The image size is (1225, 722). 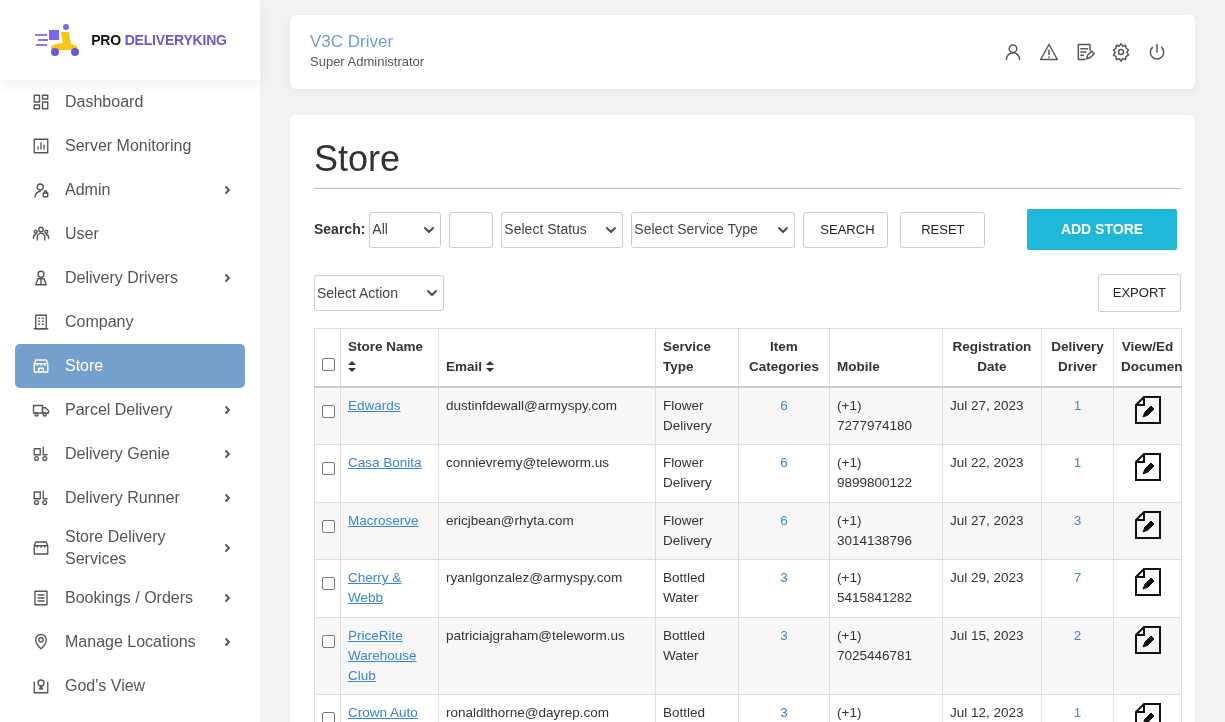 I want to click on dashboard-icon, so click(x=41, y=102).